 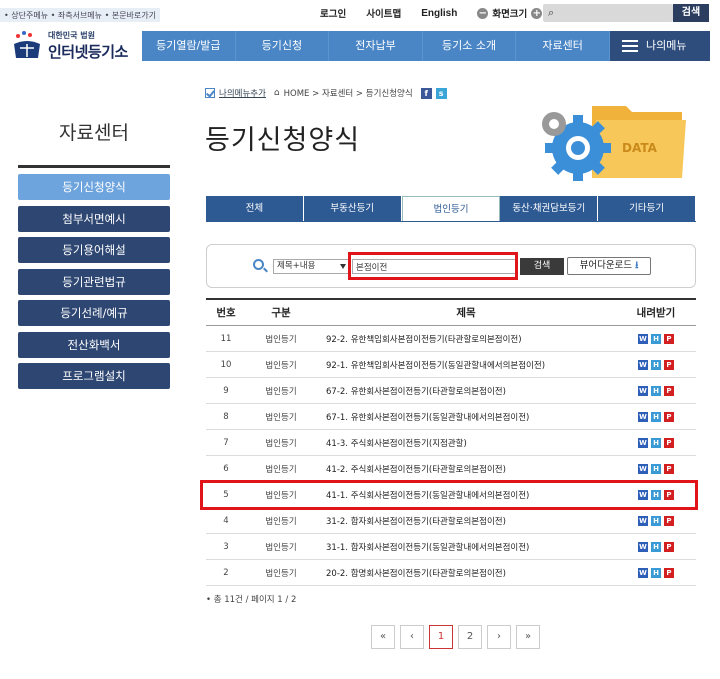 What do you see at coordinates (537, 13) in the screenshot?
I see `zoom-in-icon: +` at bounding box center [537, 13].